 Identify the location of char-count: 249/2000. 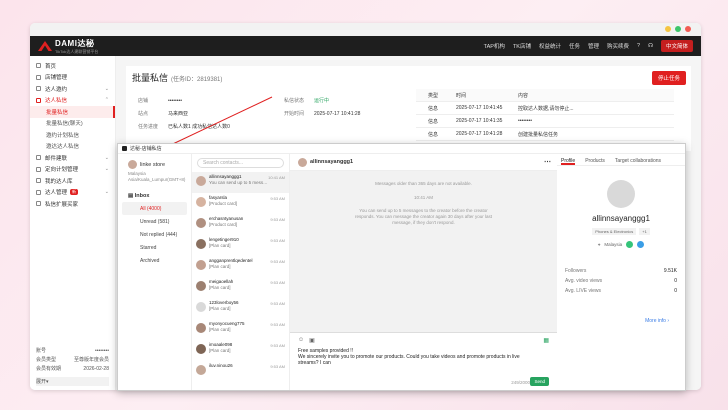
(520, 382).